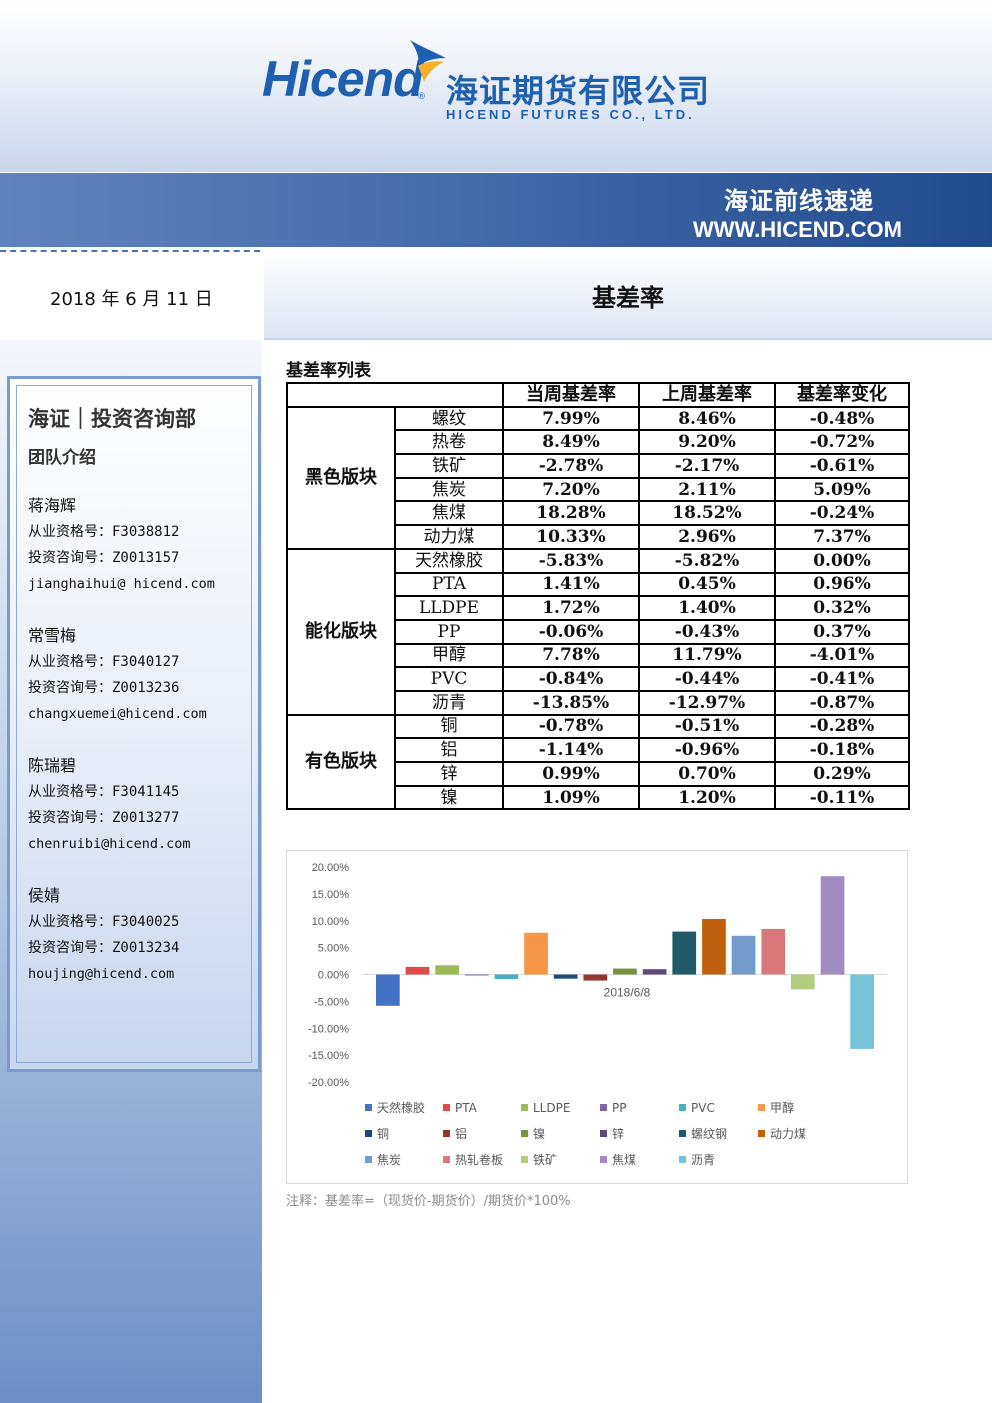  I want to click on basis-value: 11.79%, so click(707, 655).